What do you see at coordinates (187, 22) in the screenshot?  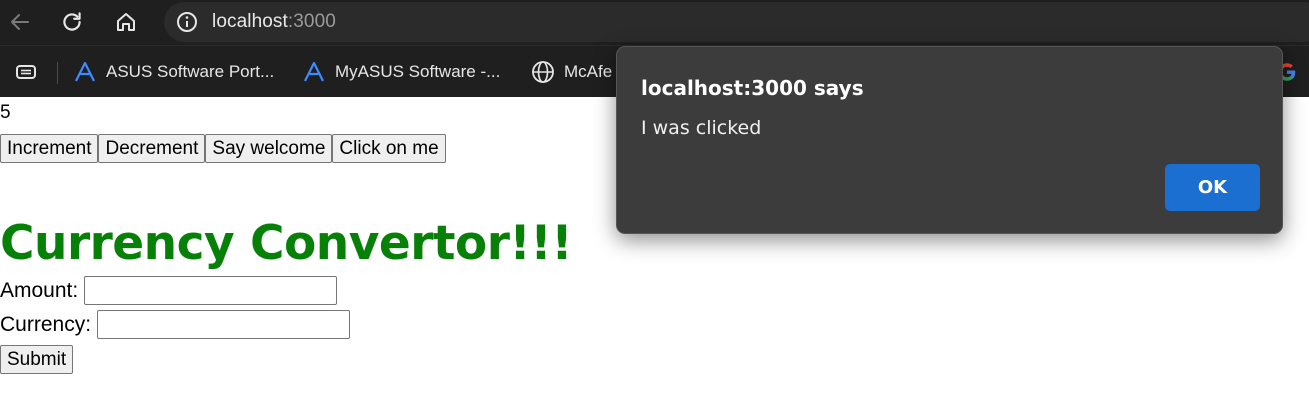 I see `info-icon` at bounding box center [187, 22].